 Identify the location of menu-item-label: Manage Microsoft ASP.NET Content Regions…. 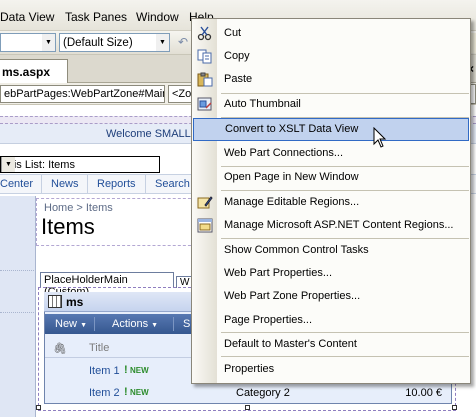
(339, 225).